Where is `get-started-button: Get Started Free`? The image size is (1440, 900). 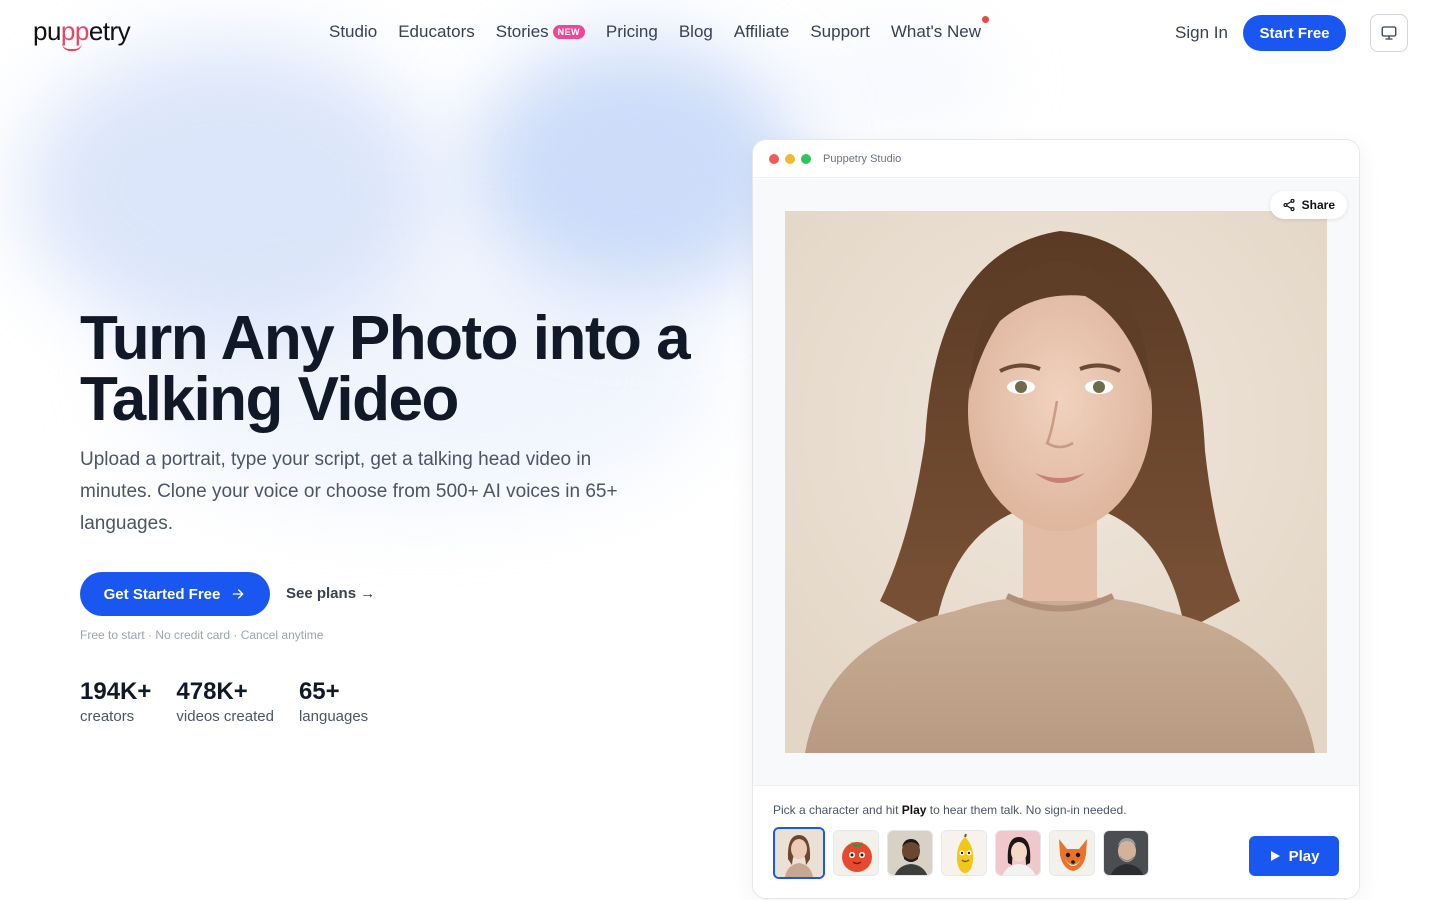
get-started-button: Get Started Free is located at coordinates (175, 594).